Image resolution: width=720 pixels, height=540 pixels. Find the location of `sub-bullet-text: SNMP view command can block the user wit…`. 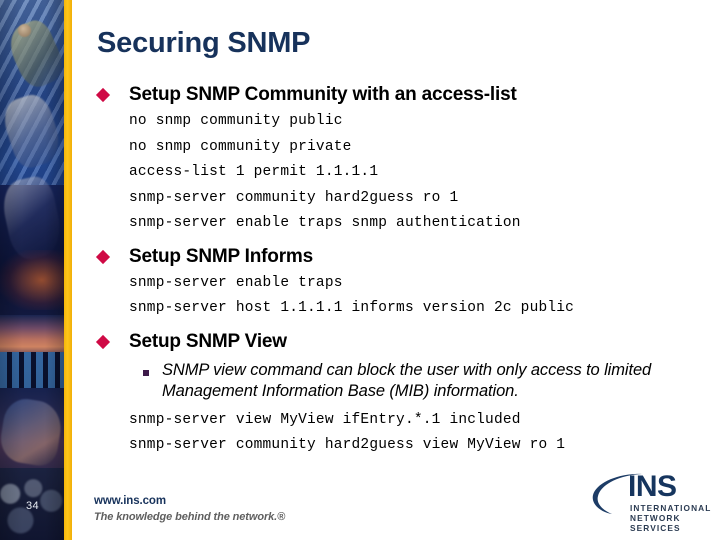

sub-bullet-text: SNMP view command can block the user wit… is located at coordinates (407, 380).